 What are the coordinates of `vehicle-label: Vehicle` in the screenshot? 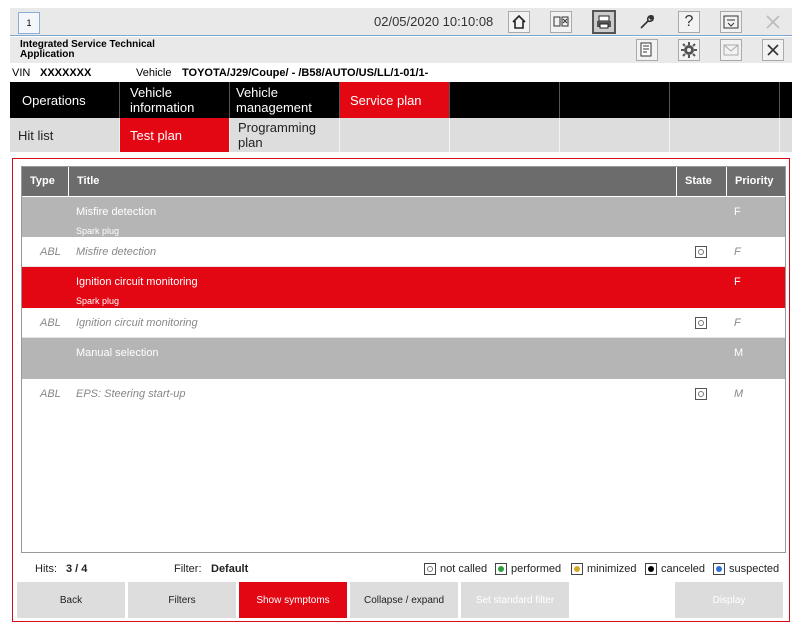 It's located at (154, 73).